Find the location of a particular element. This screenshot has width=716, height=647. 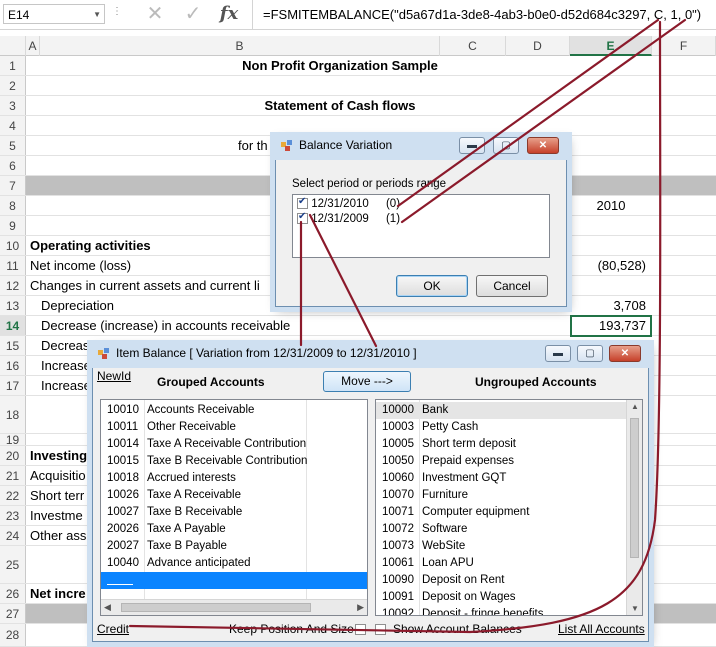

row-header: 1 is located at coordinates (13, 65).